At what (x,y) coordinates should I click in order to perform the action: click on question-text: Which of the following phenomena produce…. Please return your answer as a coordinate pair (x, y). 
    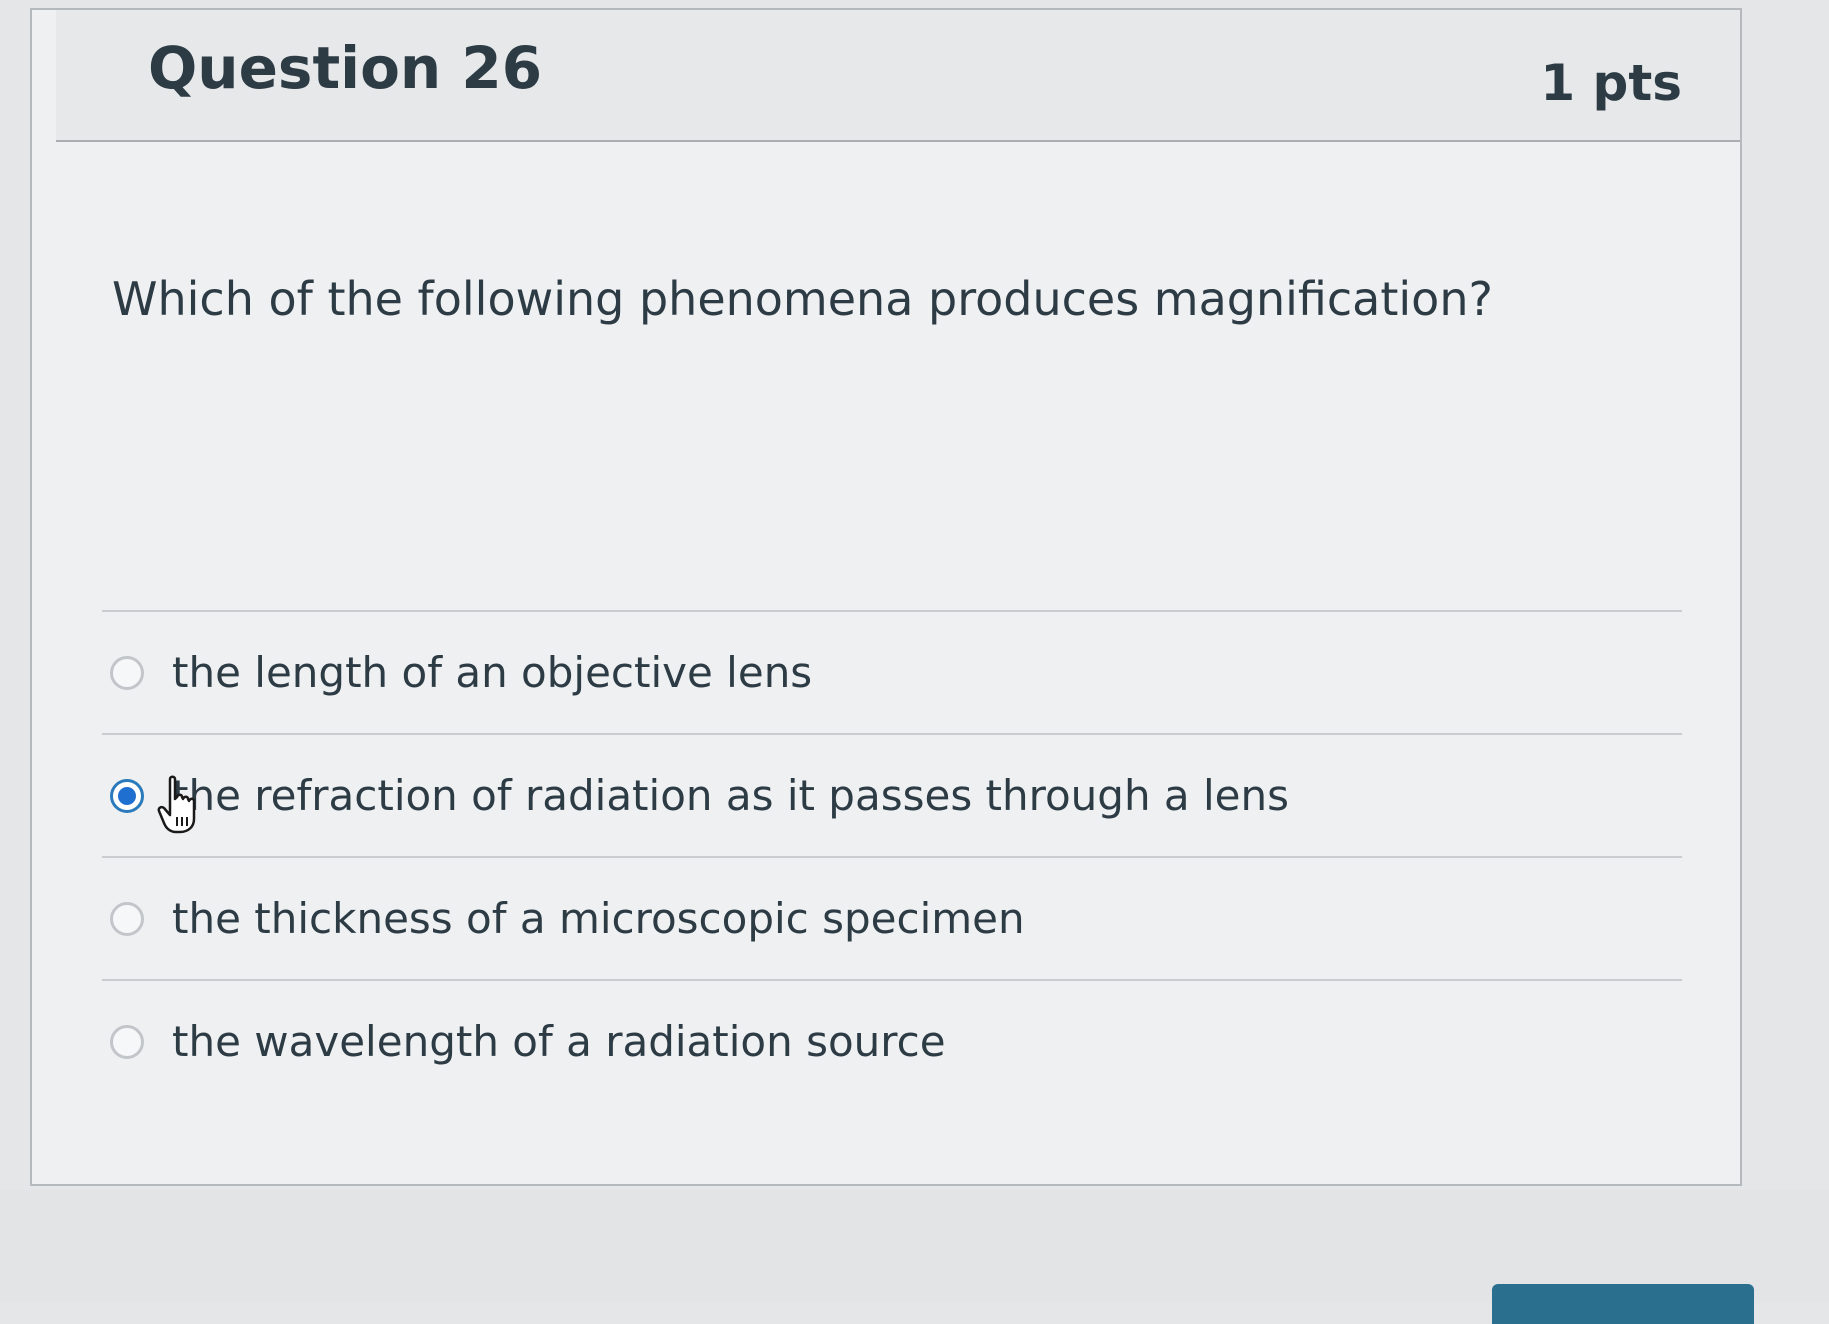
    Looking at the image, I should click on (802, 299).